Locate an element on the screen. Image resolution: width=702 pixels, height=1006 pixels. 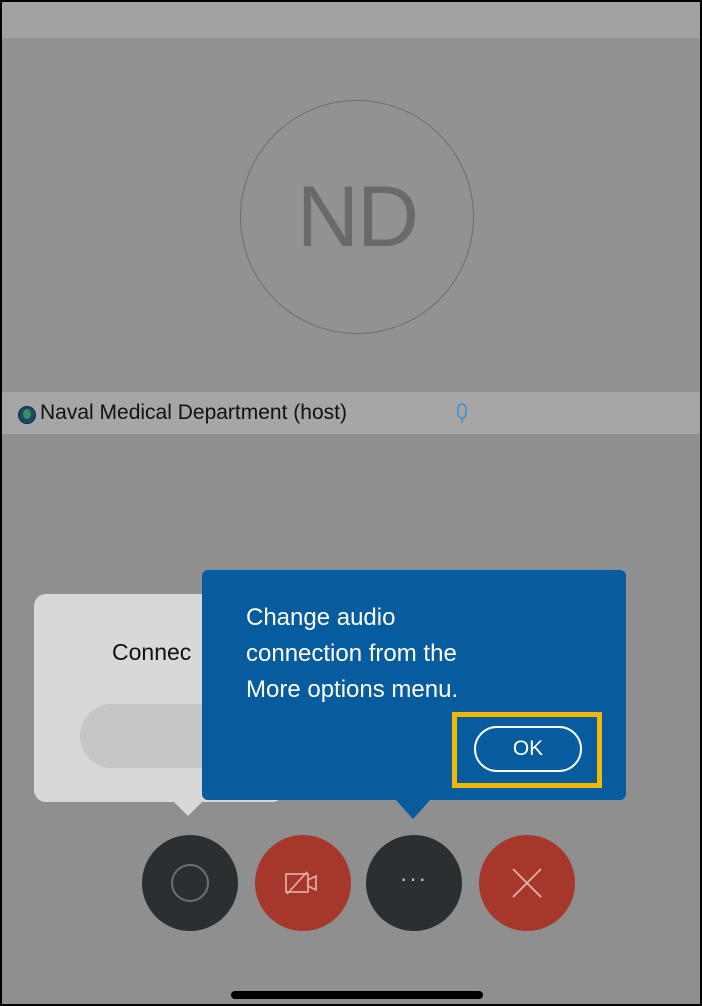
ok-button-label: OK is located at coordinates (528, 748).